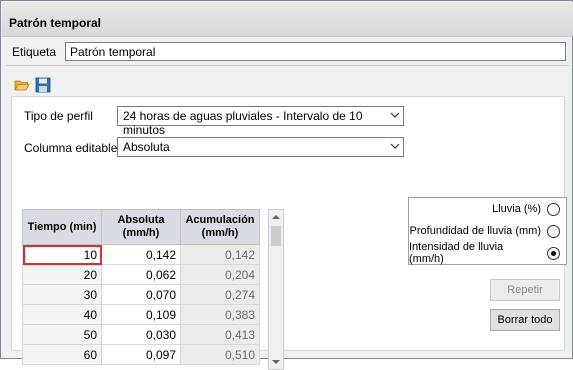  Describe the element at coordinates (315, 51) in the screenshot. I see `label-field-input: Patrón temporal` at that location.